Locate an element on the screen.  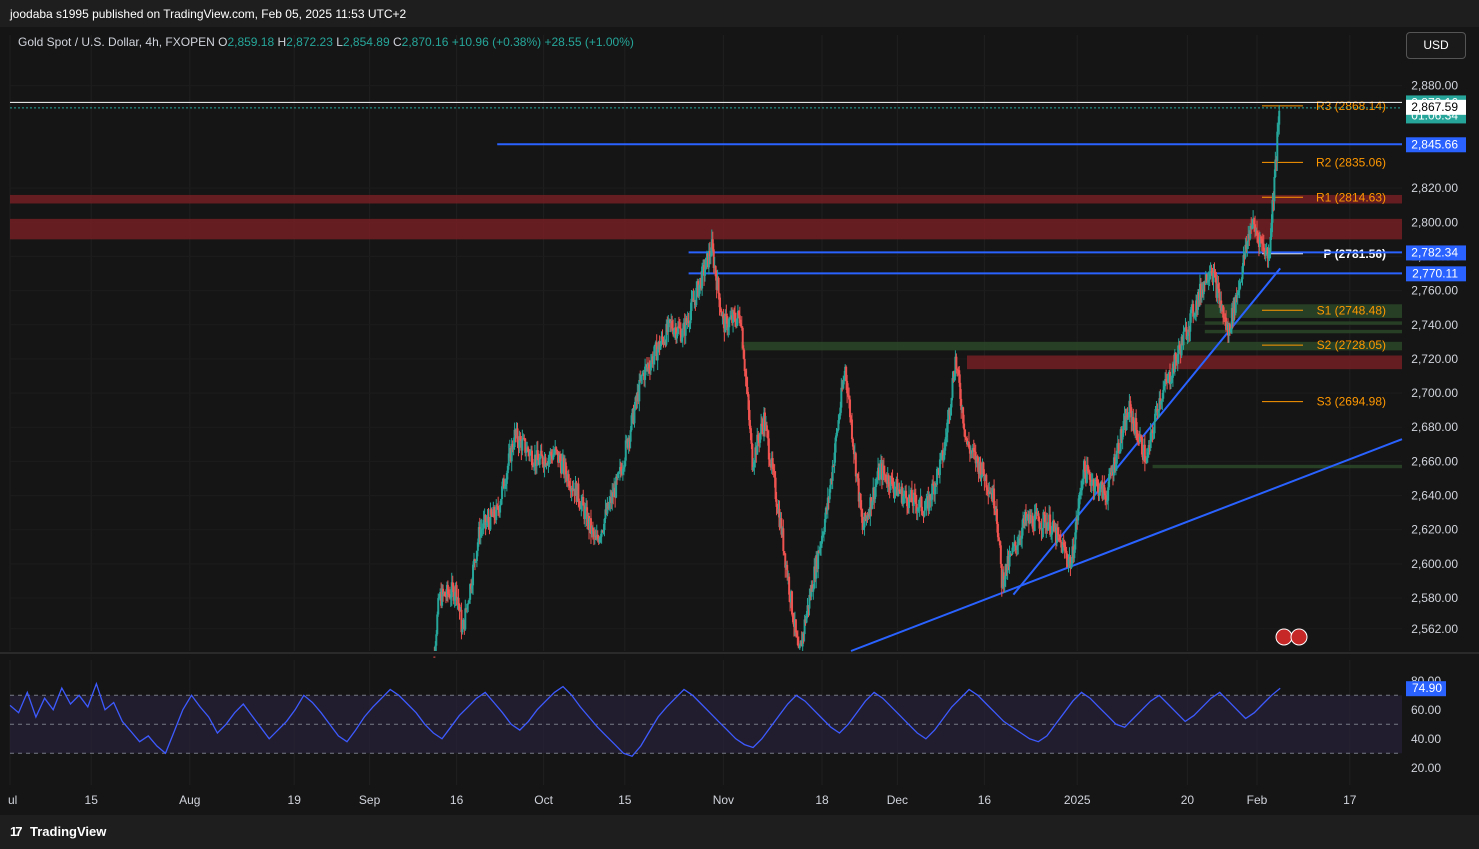
x-tick-label: Sep is located at coordinates (370, 800).